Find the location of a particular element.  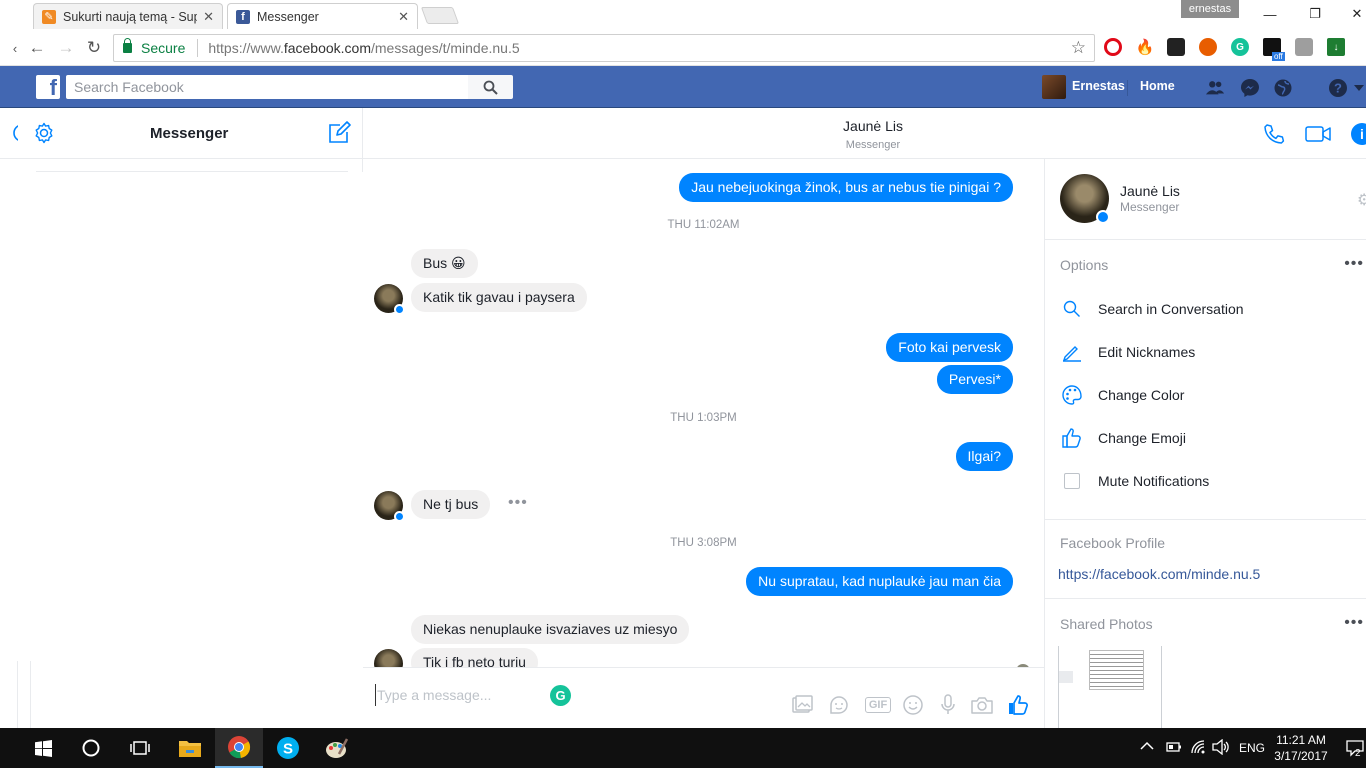

facebook-logo-icon: f is located at coordinates (48, 87).